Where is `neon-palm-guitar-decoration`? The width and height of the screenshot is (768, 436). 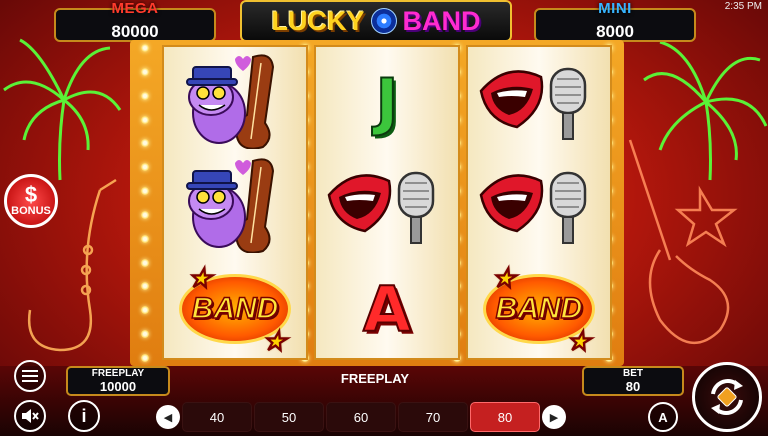 neon-palm-guitar-decoration is located at coordinates (698, 192).